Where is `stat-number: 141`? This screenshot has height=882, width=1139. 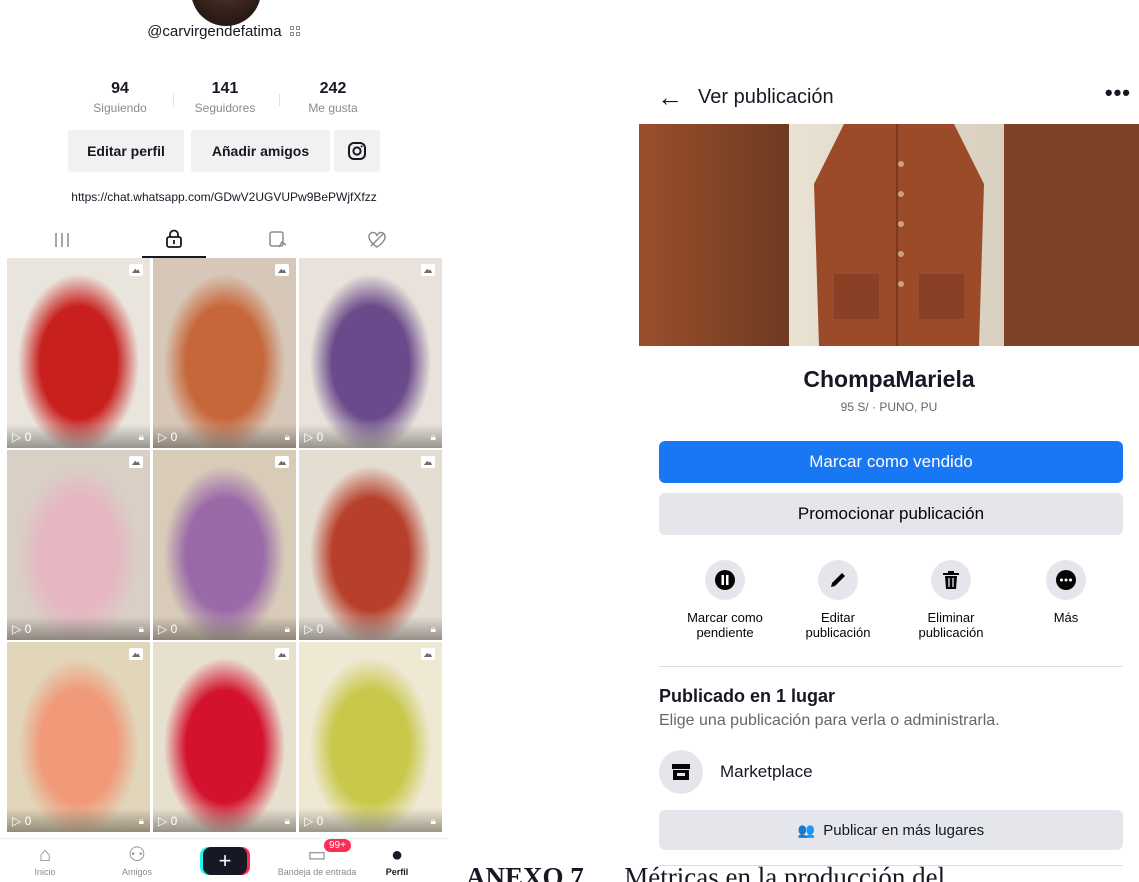 stat-number: 141 is located at coordinates (225, 88).